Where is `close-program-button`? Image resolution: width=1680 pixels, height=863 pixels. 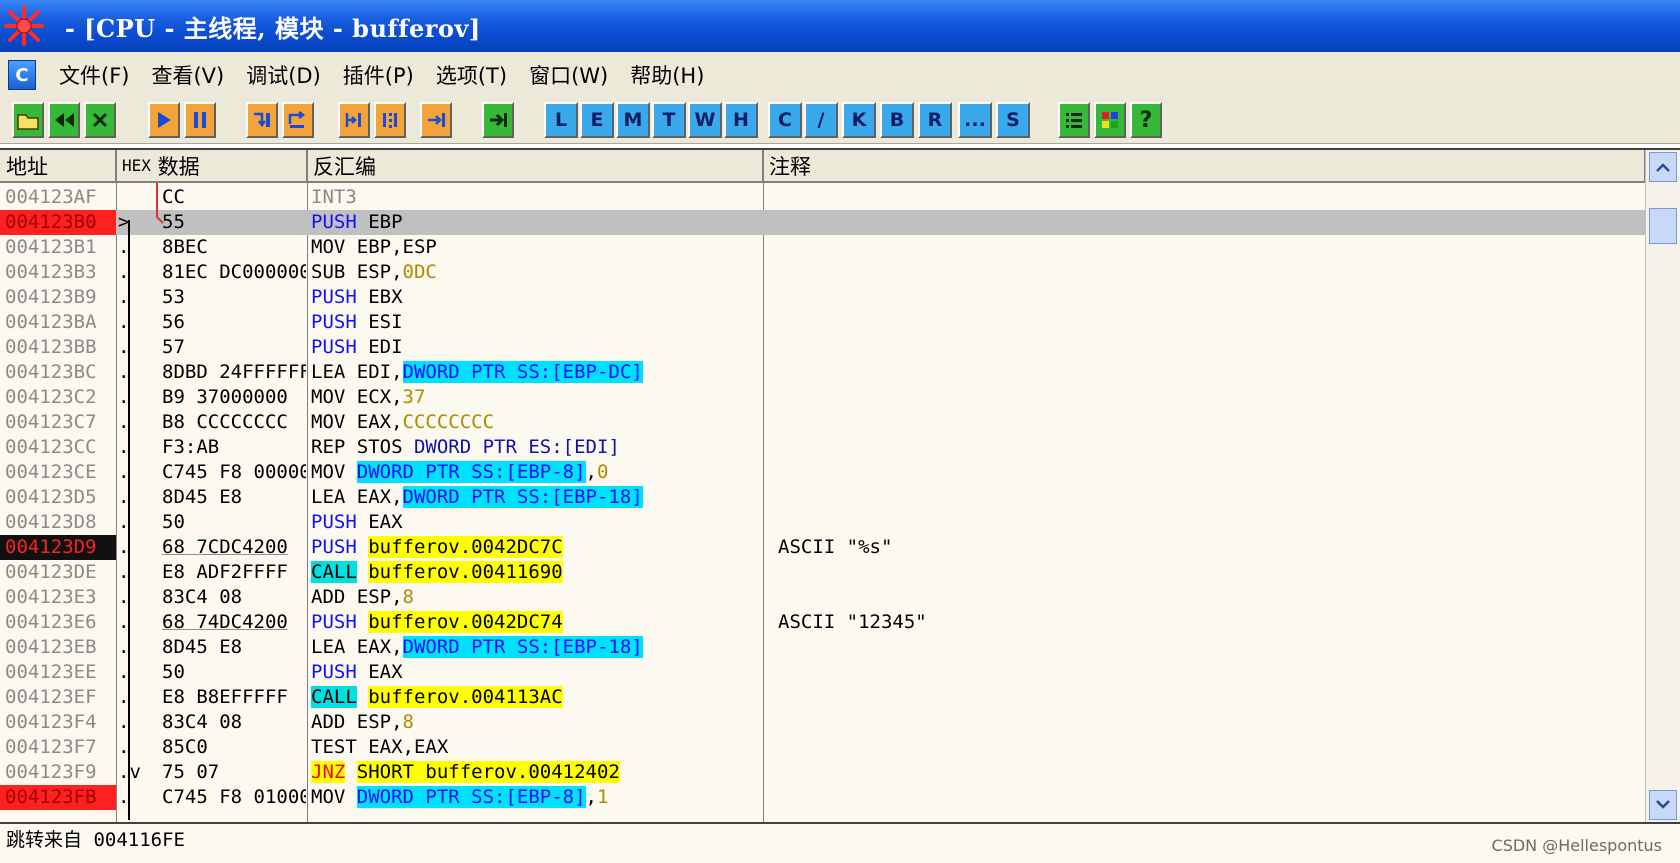
close-program-button is located at coordinates (100, 120).